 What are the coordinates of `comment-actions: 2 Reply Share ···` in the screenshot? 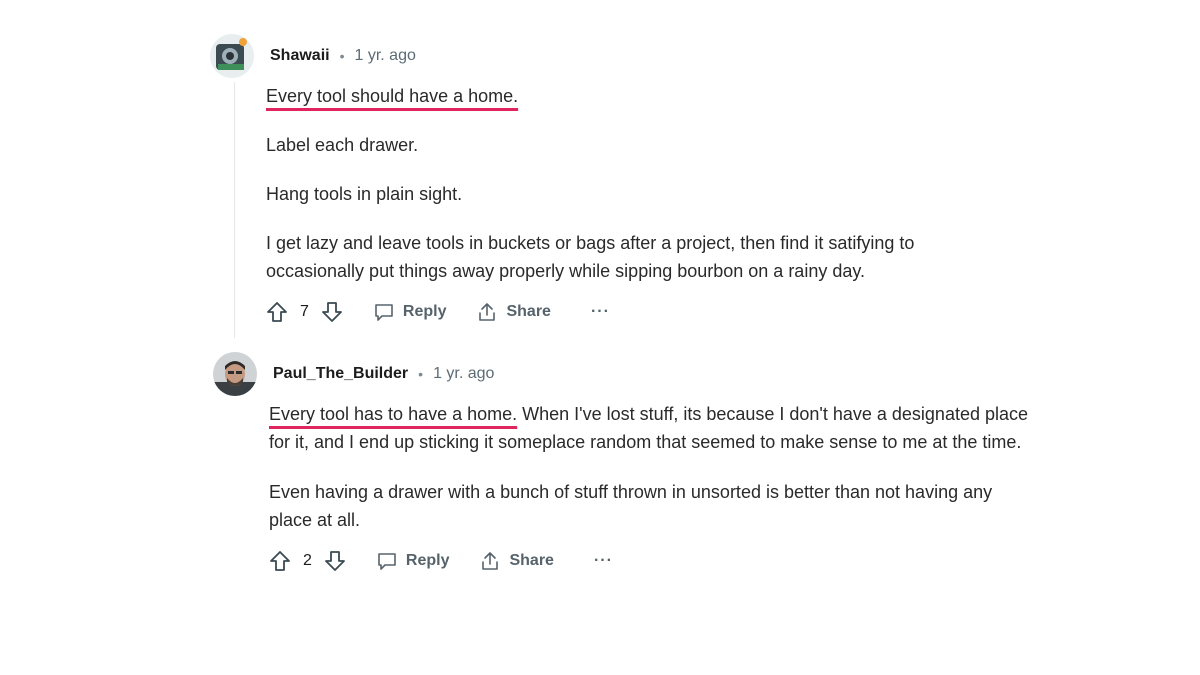 It's located at (656, 561).